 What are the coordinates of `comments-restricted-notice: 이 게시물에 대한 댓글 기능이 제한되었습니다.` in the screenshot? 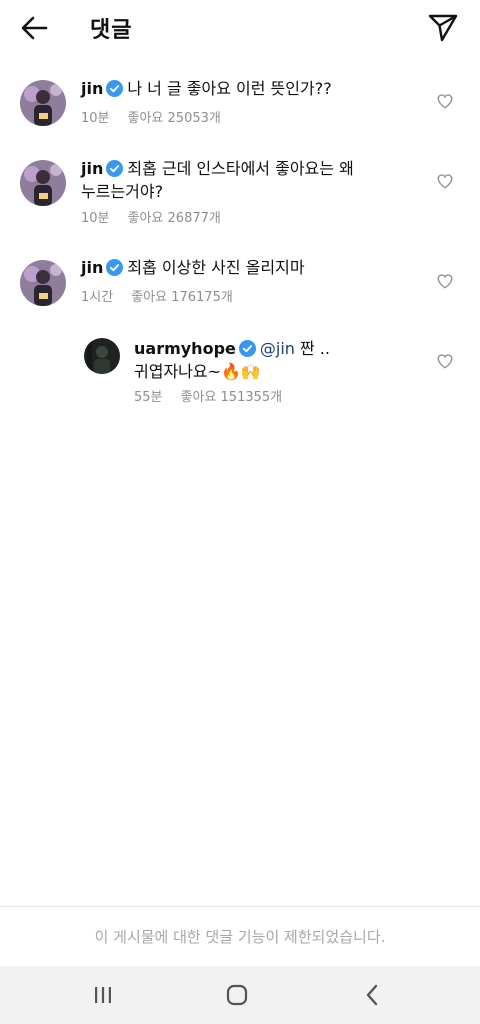 It's located at (240, 936).